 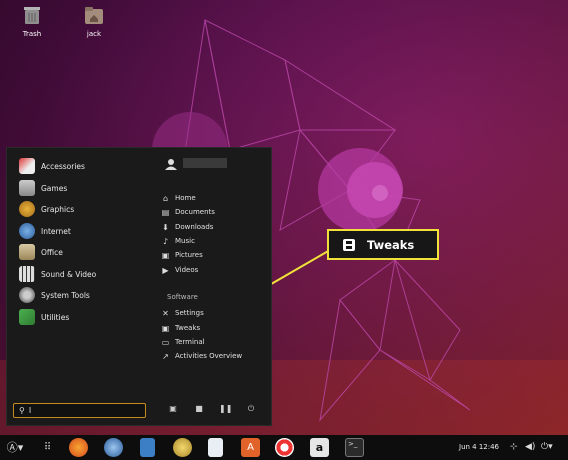 I want to click on activities-icon: ↗, so click(x=165, y=356).